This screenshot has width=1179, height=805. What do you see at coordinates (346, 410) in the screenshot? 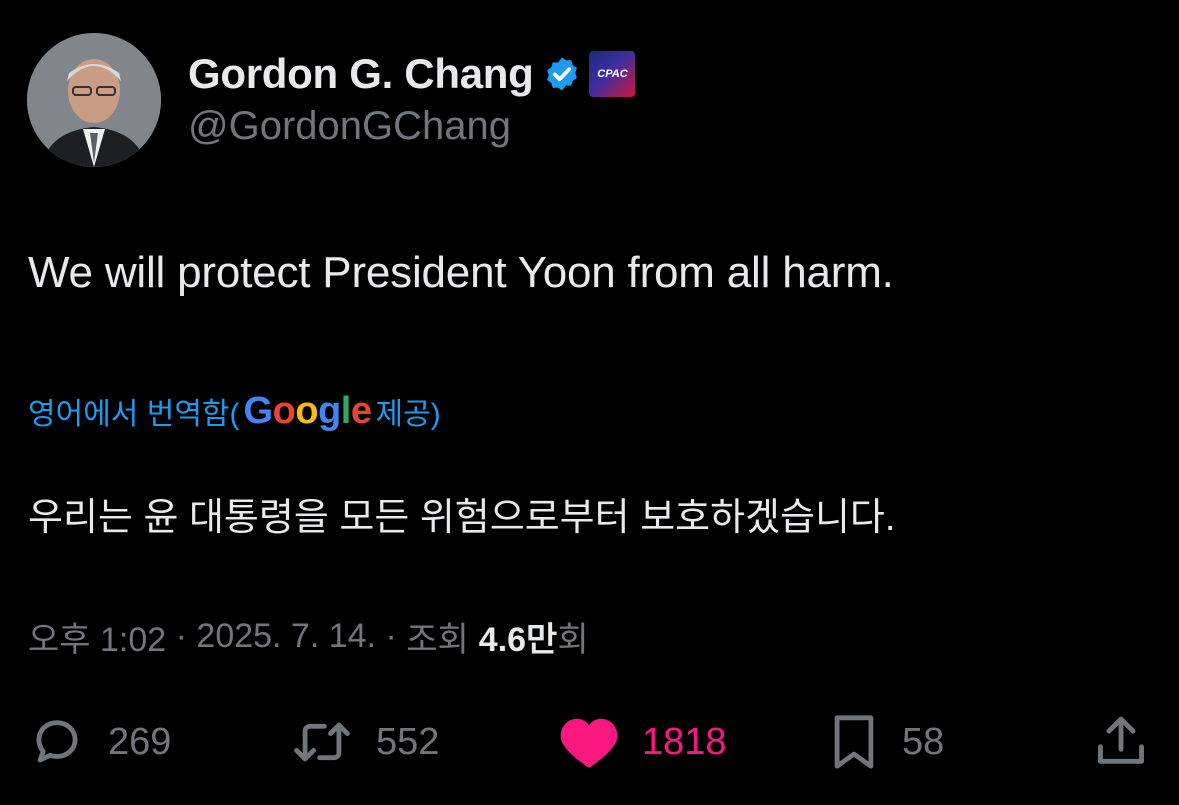
I see `google-letter: l` at bounding box center [346, 410].